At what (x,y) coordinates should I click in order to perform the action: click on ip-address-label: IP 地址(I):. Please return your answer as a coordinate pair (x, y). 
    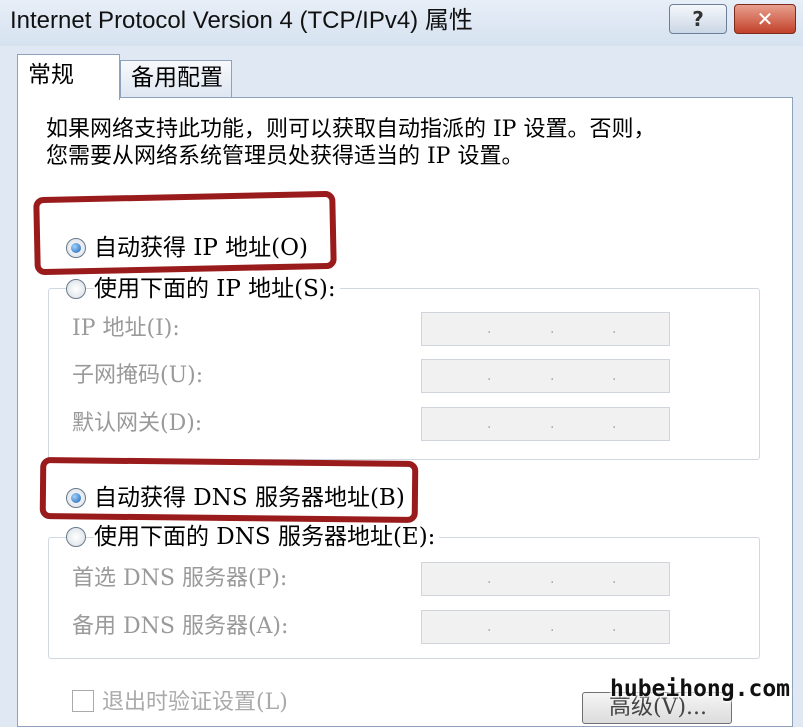
    Looking at the image, I should click on (126, 328).